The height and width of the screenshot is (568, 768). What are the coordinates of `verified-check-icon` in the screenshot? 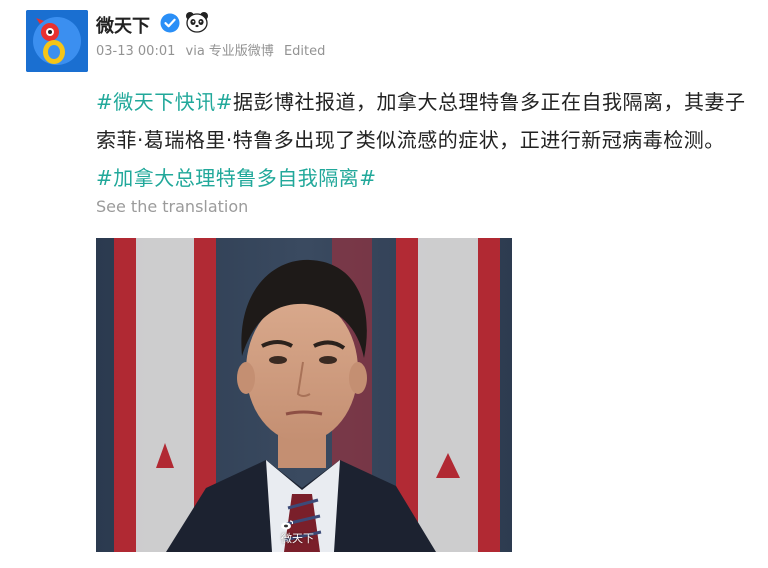 It's located at (170, 23).